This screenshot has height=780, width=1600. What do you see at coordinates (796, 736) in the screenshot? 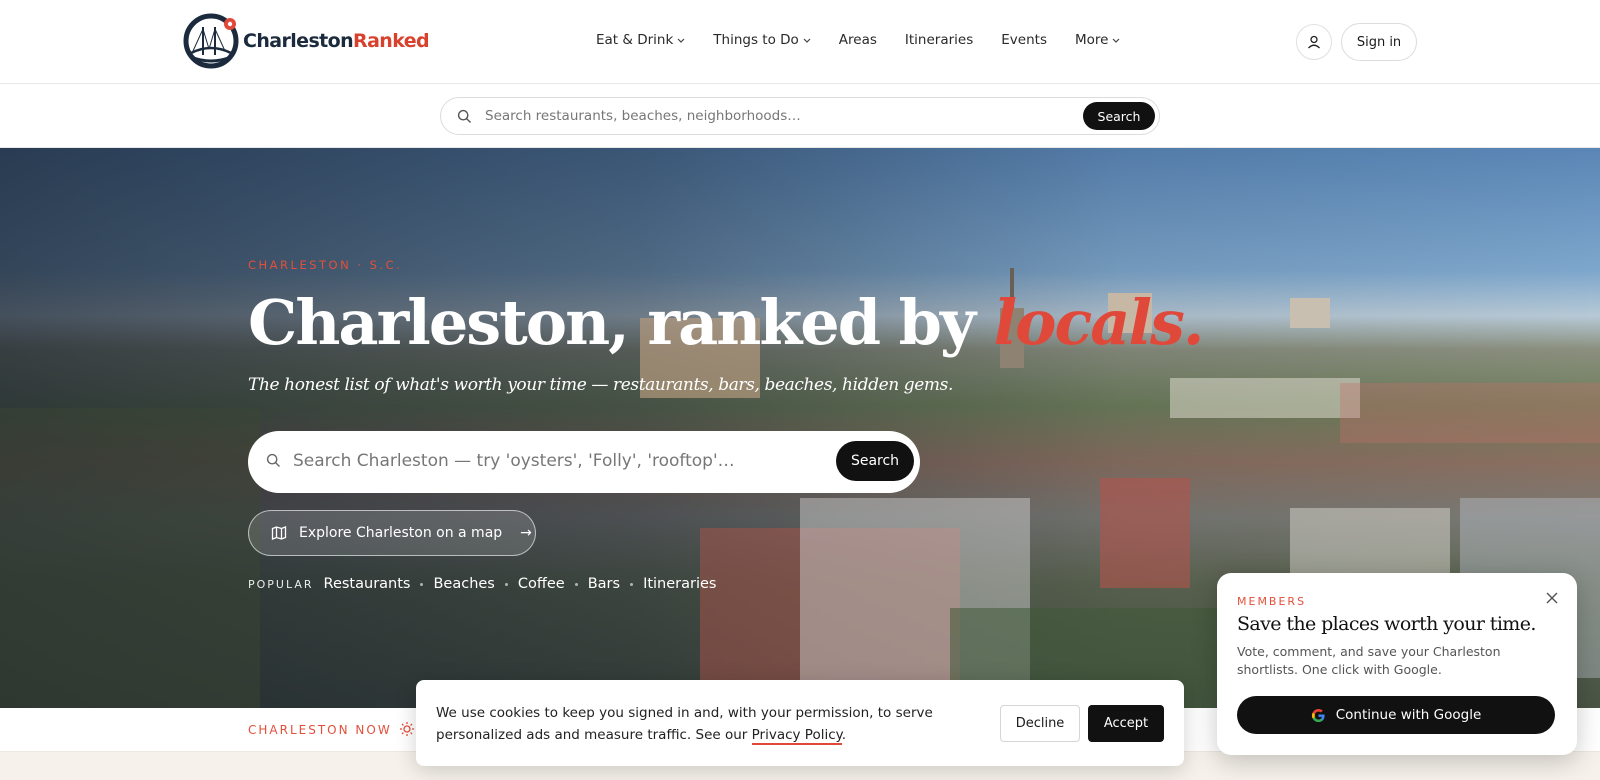
I see `privacy-policy-link: Privacy Policy` at bounding box center [796, 736].